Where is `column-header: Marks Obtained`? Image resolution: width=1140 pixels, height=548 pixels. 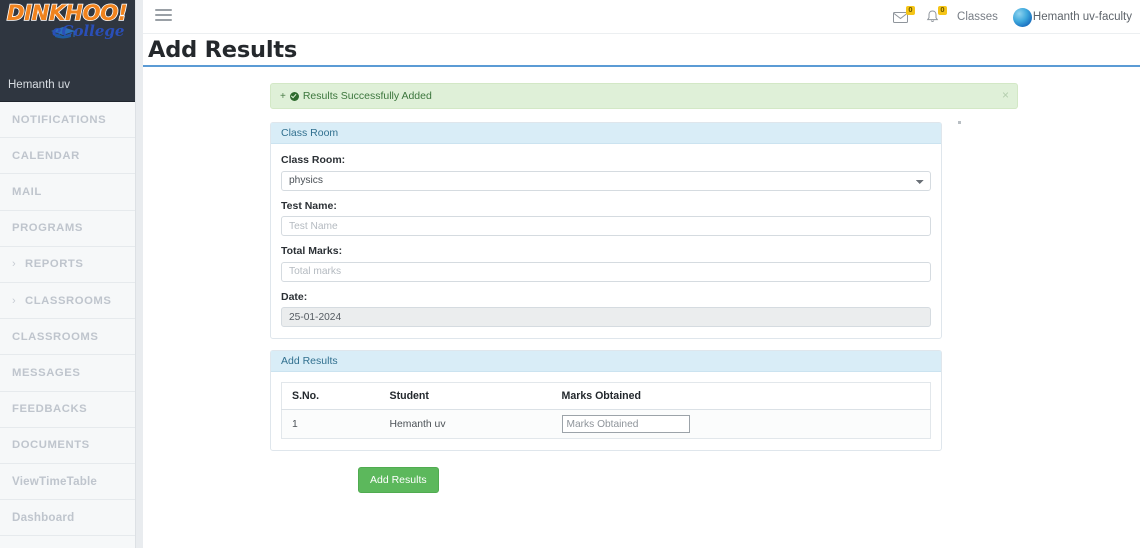
column-header: Marks Obtained is located at coordinates (741, 396).